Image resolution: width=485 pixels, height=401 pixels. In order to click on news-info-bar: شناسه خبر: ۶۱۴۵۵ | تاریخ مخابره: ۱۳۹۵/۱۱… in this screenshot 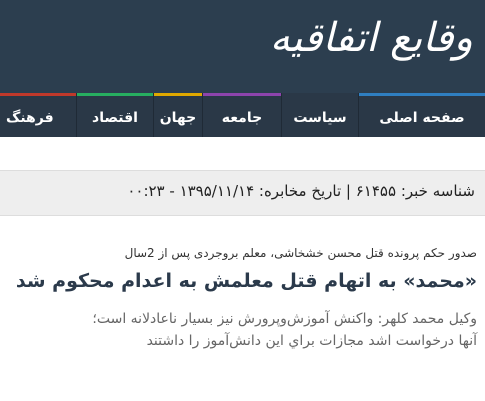, I will do `click(242, 193)`.